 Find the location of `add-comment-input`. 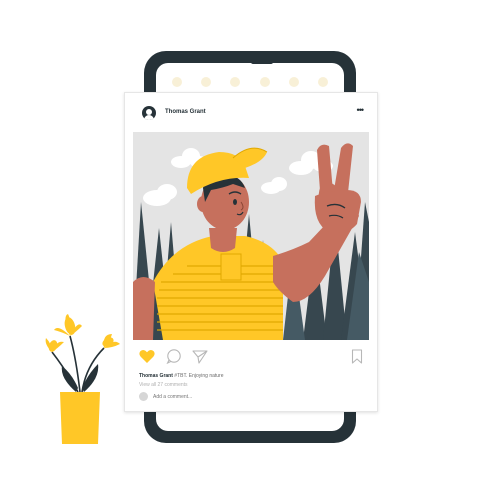

add-comment-input is located at coordinates (213, 397).